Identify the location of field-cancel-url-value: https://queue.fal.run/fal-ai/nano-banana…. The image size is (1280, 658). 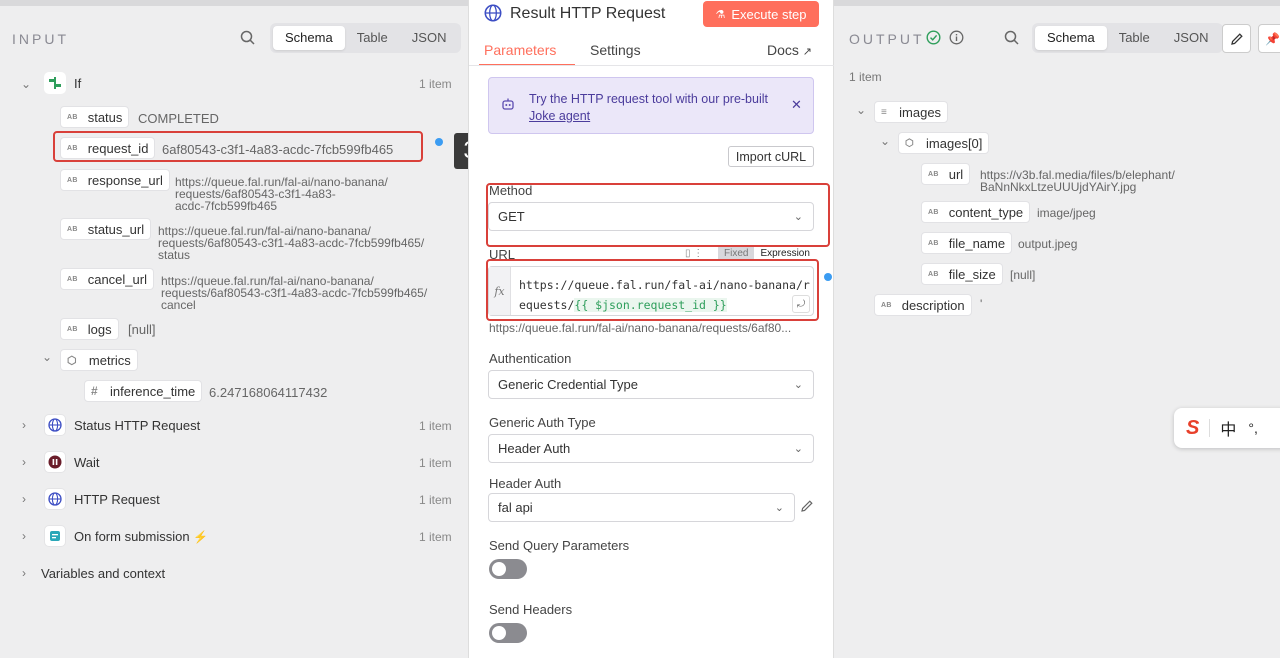
(294, 293).